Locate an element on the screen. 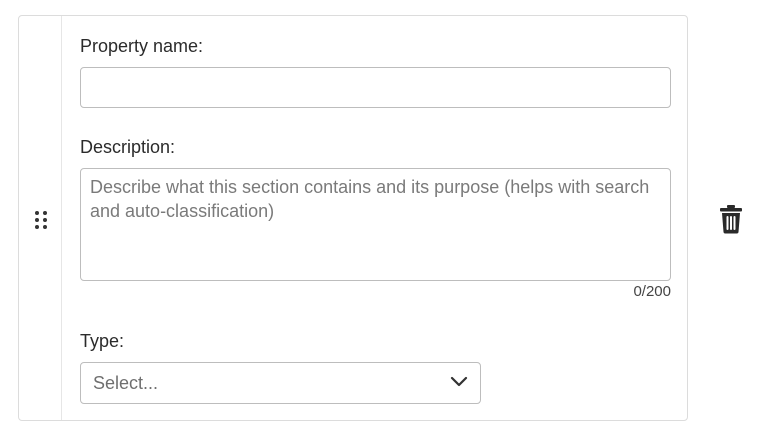 This screenshot has width=778, height=436. type-label: Type: is located at coordinates (102, 341).